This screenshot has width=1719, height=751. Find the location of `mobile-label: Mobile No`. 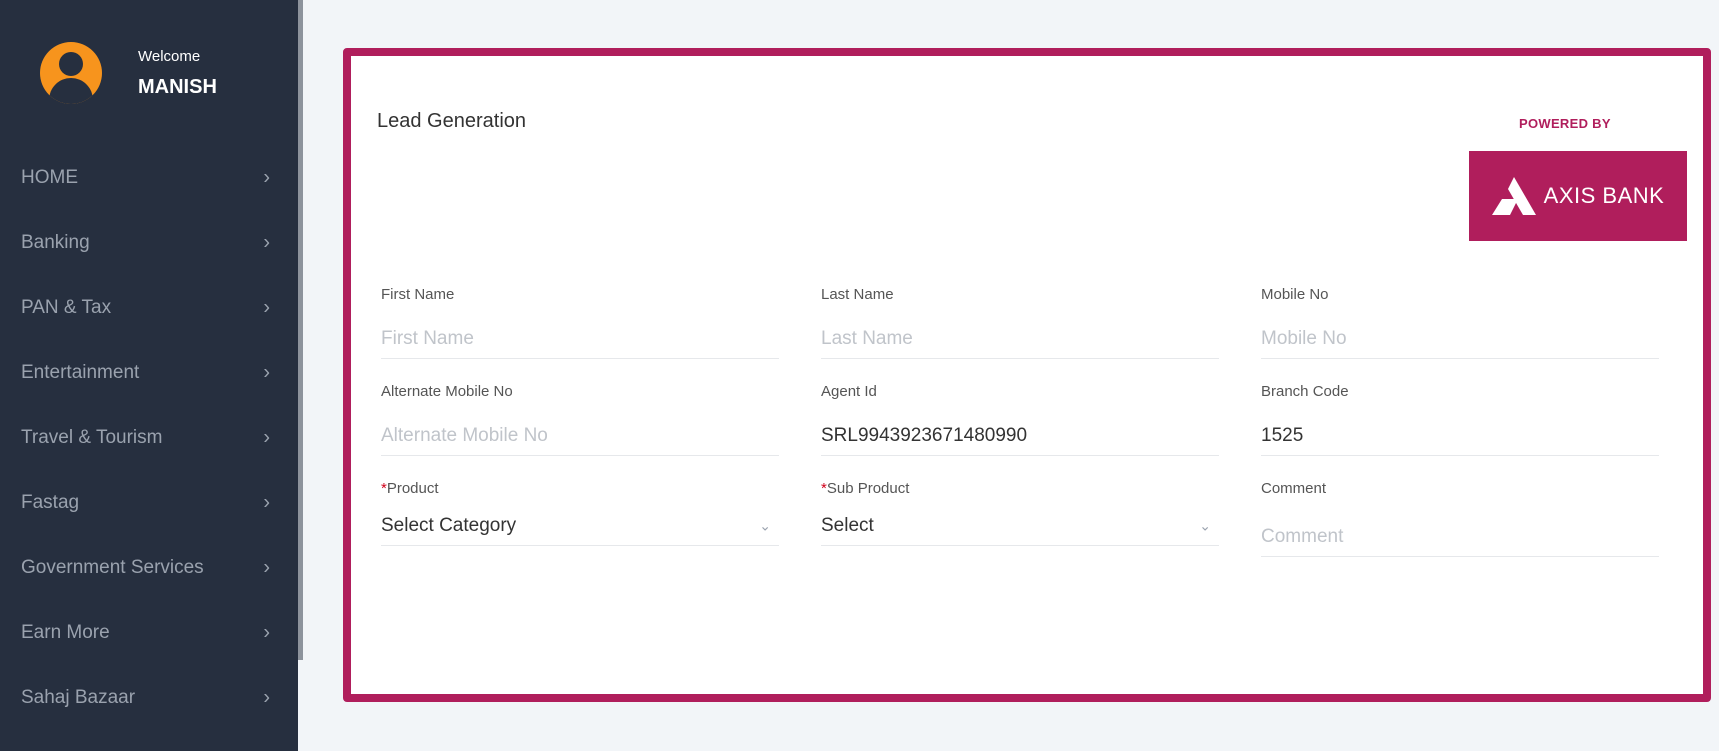

mobile-label: Mobile No is located at coordinates (1295, 294).